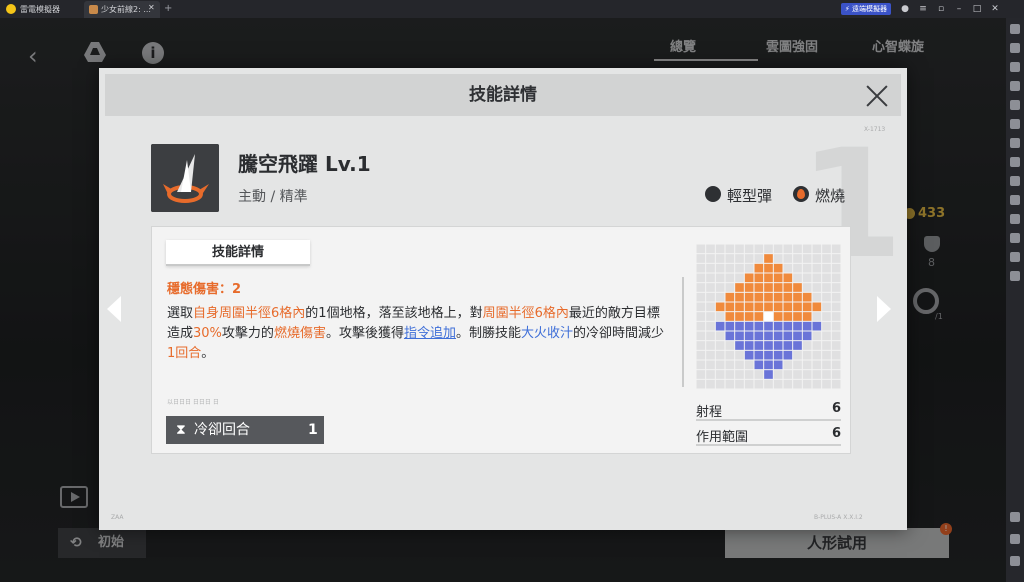  I want to click on fullscreen-icon, so click(1015, 86).